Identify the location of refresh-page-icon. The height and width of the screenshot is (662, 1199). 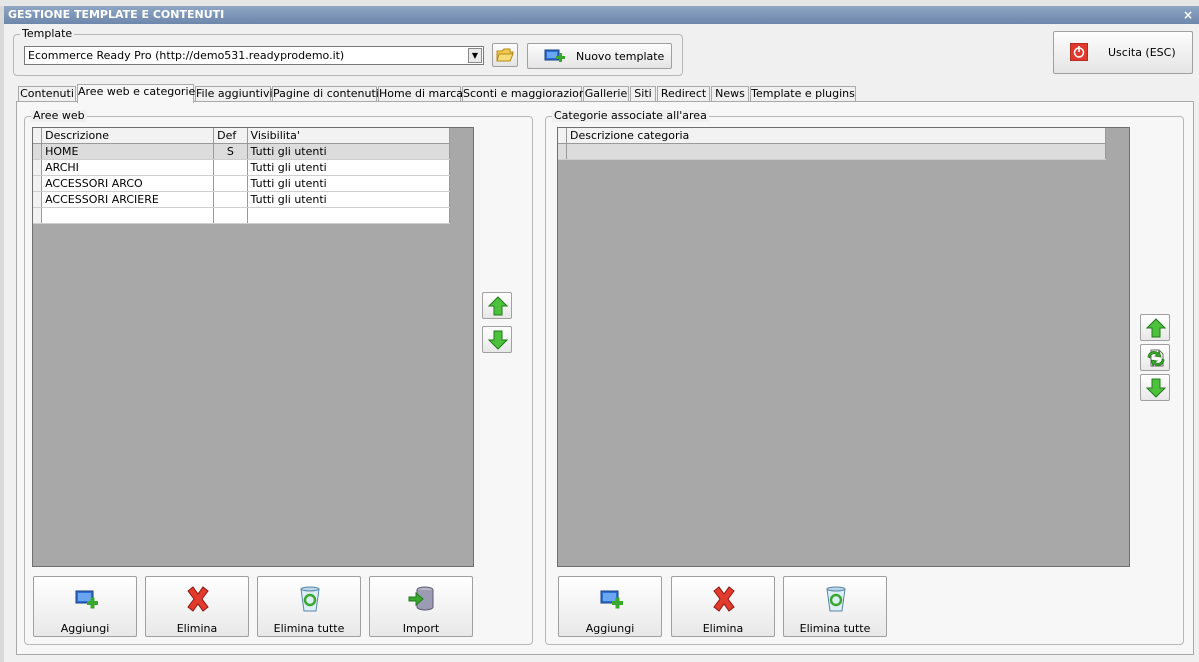
(1156, 358).